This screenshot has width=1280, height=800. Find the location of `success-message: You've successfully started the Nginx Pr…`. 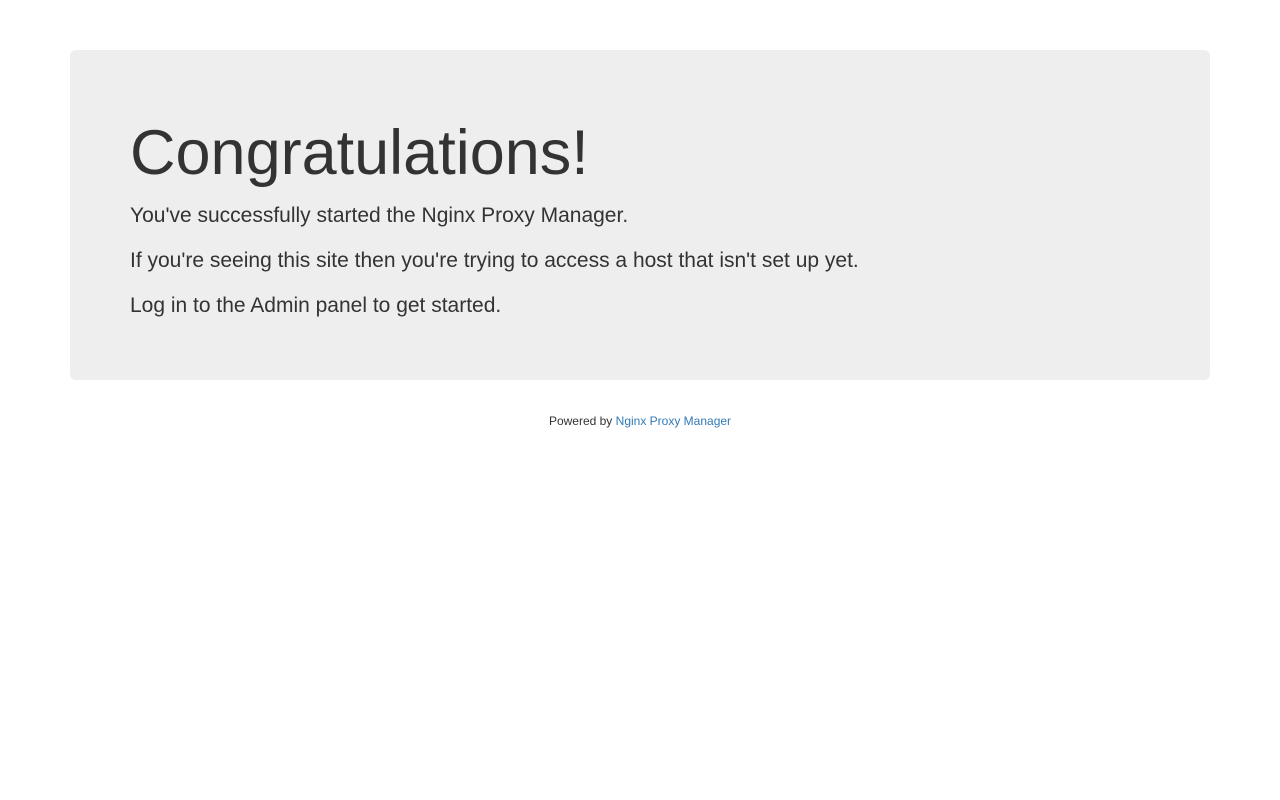

success-message: You've successfully started the Nginx Pr… is located at coordinates (379, 215).